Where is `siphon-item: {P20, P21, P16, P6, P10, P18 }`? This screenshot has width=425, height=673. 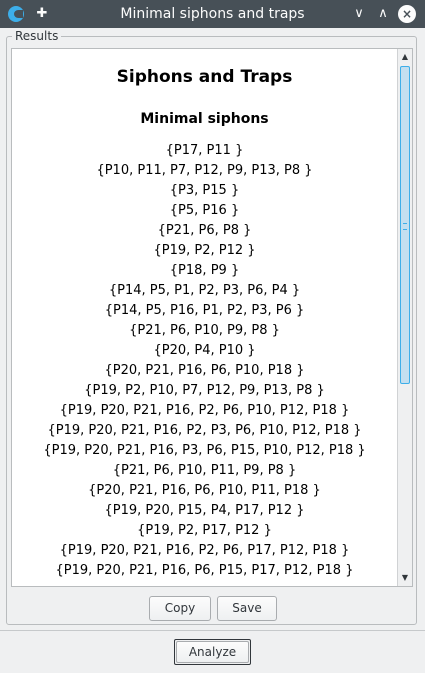 siphon-item: {P20, P21, P16, P6, P10, P18 } is located at coordinates (204, 370).